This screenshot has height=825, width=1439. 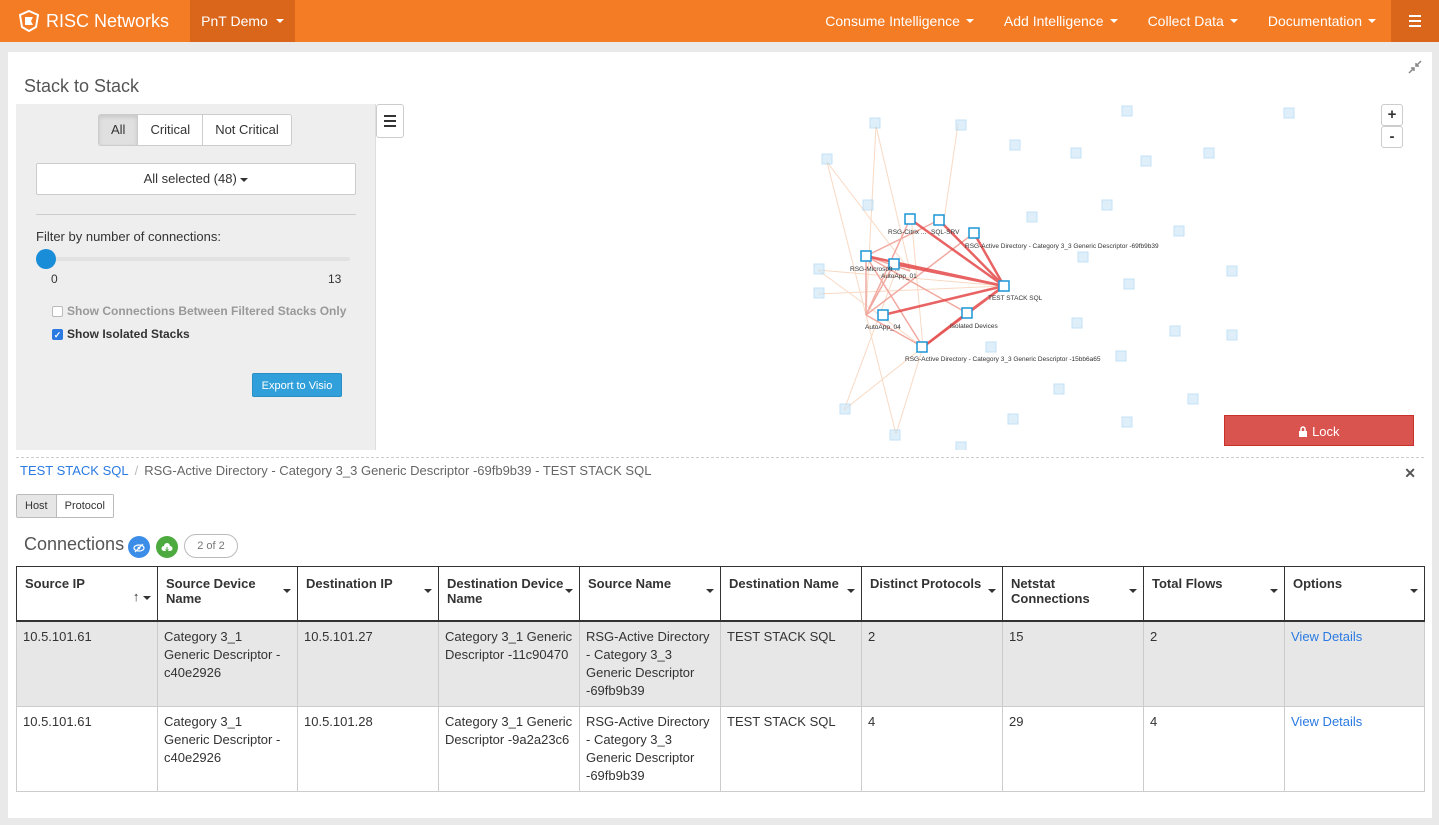 What do you see at coordinates (128, 236) in the screenshot?
I see `connections-filter-label: Filter by number of connections:` at bounding box center [128, 236].